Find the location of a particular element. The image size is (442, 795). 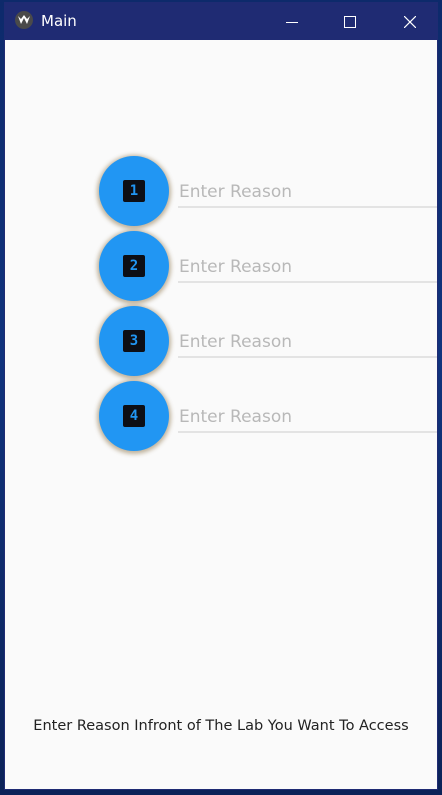

maximize-icon is located at coordinates (350, 21).